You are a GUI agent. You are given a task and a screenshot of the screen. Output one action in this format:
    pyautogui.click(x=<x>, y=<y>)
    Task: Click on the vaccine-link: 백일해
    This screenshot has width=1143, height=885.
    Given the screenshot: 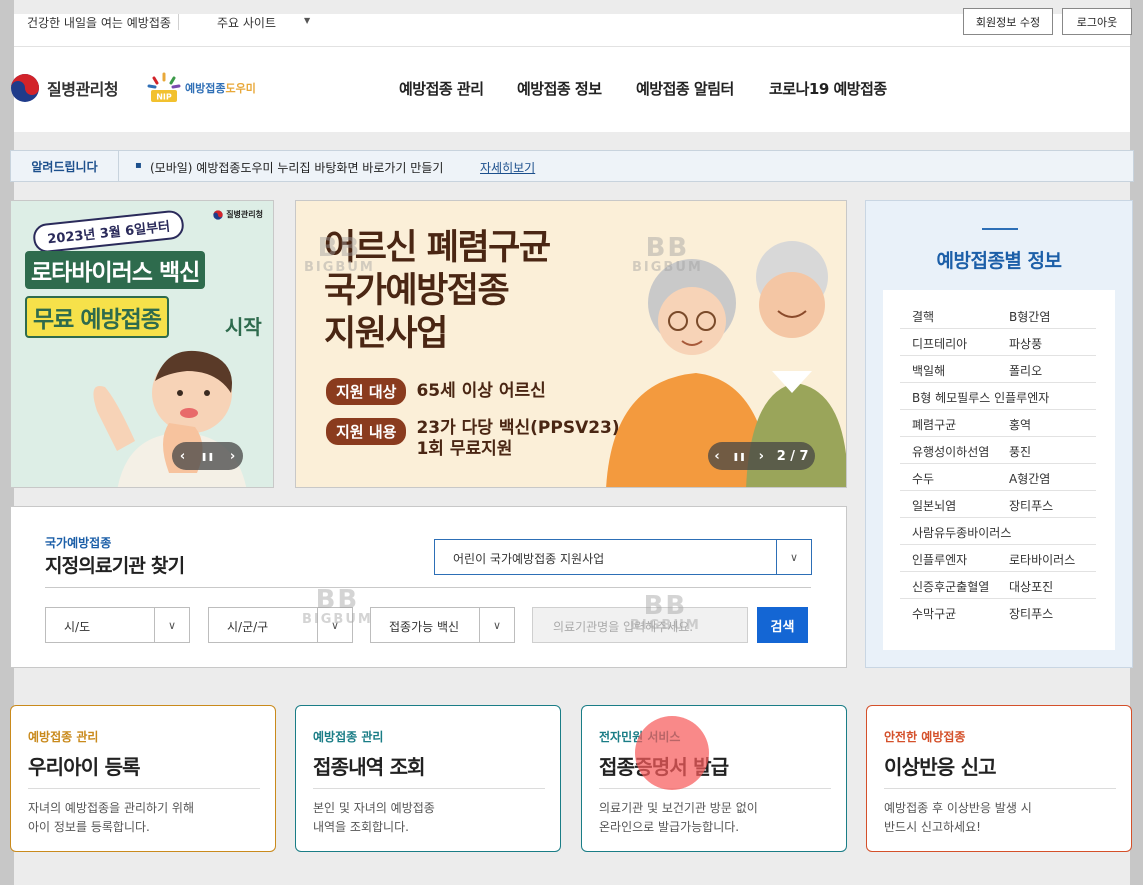 What is the action you would take?
    pyautogui.click(x=928, y=370)
    